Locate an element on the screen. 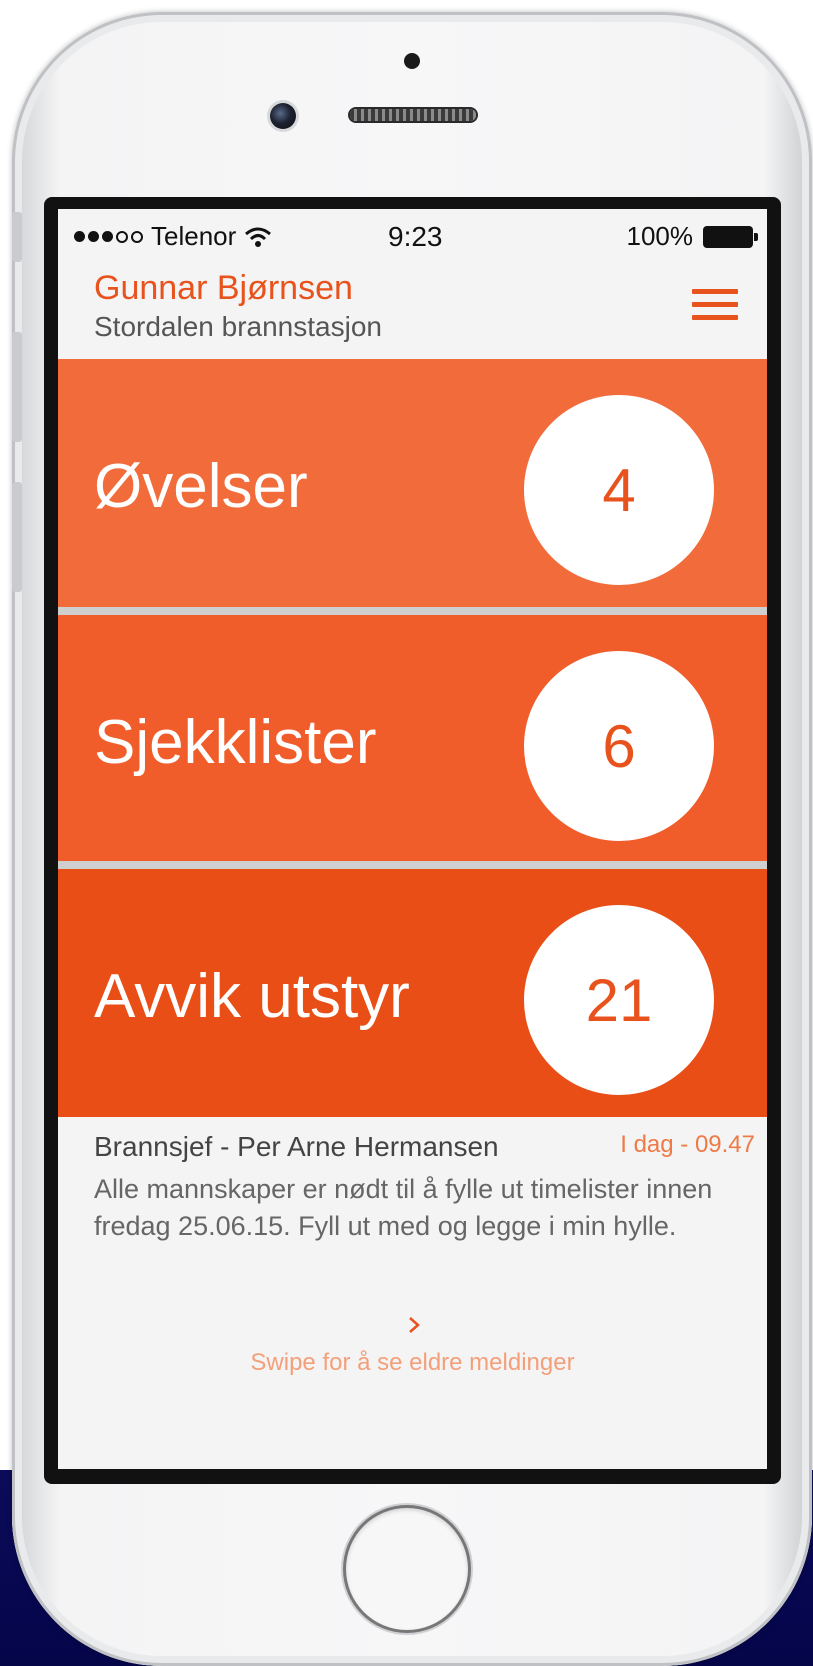 The width and height of the screenshot is (813, 1666). tile-label: Avvik utstyr is located at coordinates (252, 996).